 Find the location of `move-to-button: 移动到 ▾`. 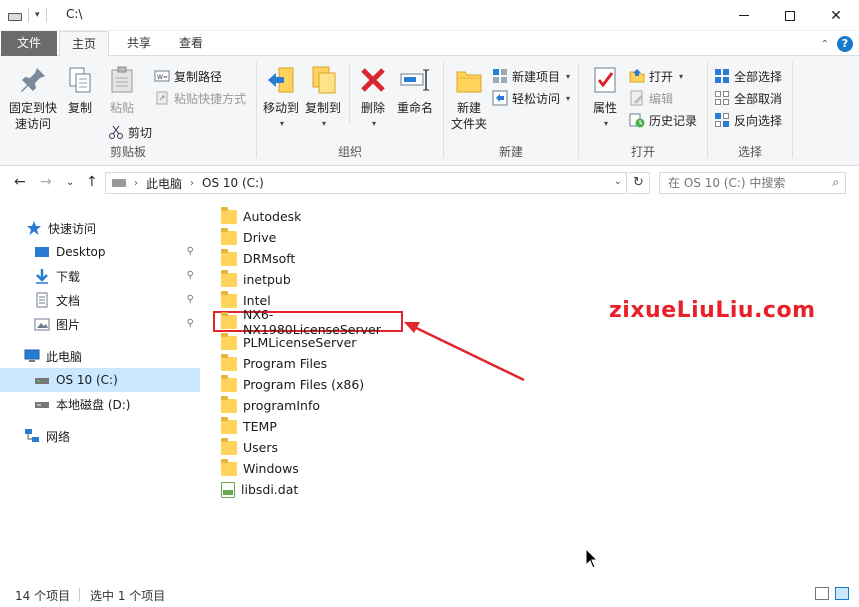

move-to-button: 移动到 ▾ is located at coordinates (281, 98).